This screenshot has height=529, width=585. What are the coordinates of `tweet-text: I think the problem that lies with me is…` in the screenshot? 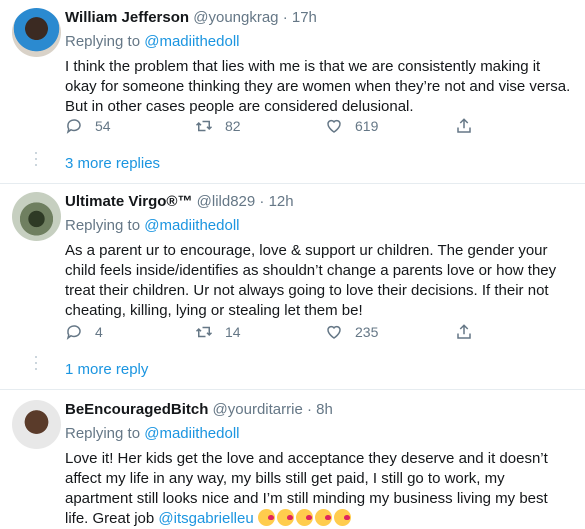 It's located at (318, 86).